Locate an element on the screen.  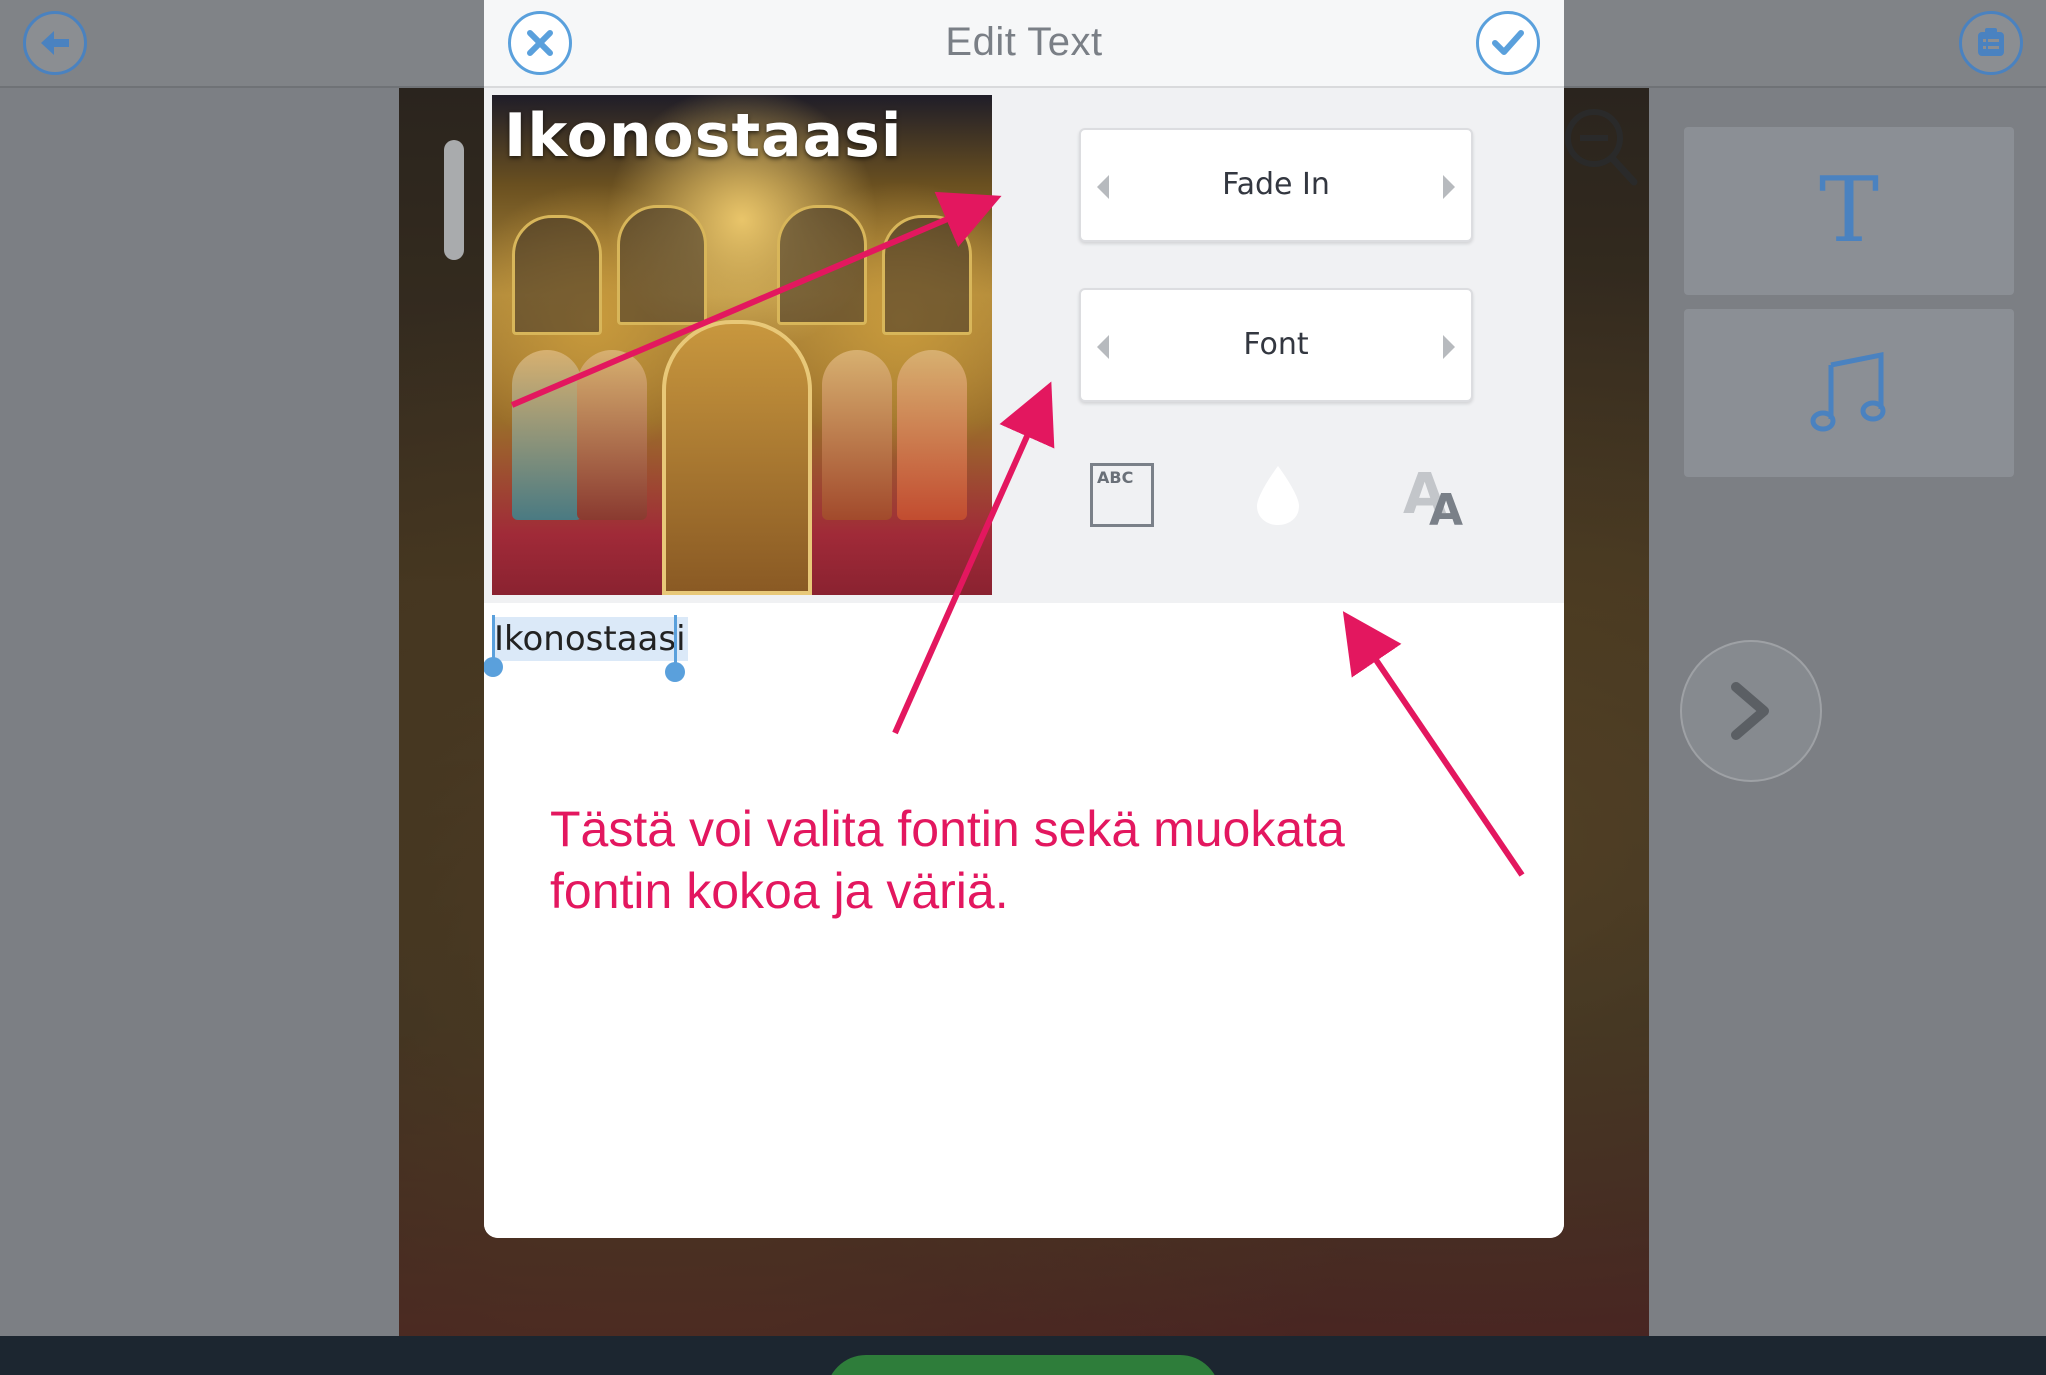
slide-preview-image: Ikonostaasi is located at coordinates (742, 345).